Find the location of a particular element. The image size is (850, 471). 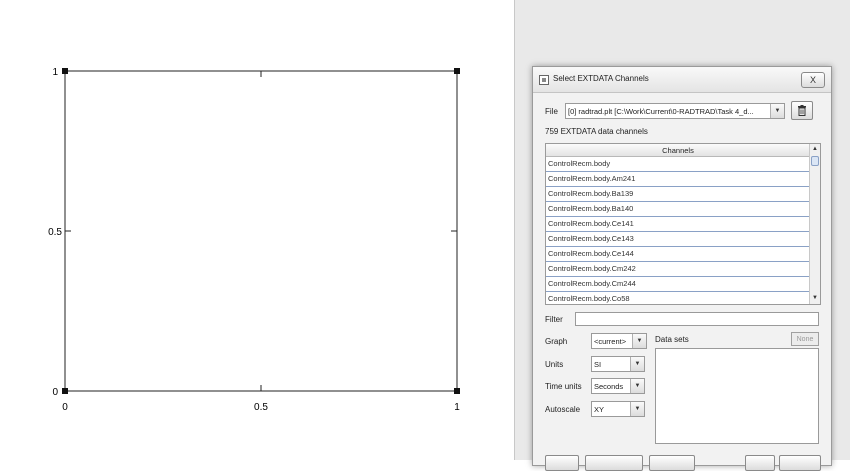

units-label: Units is located at coordinates (554, 364).